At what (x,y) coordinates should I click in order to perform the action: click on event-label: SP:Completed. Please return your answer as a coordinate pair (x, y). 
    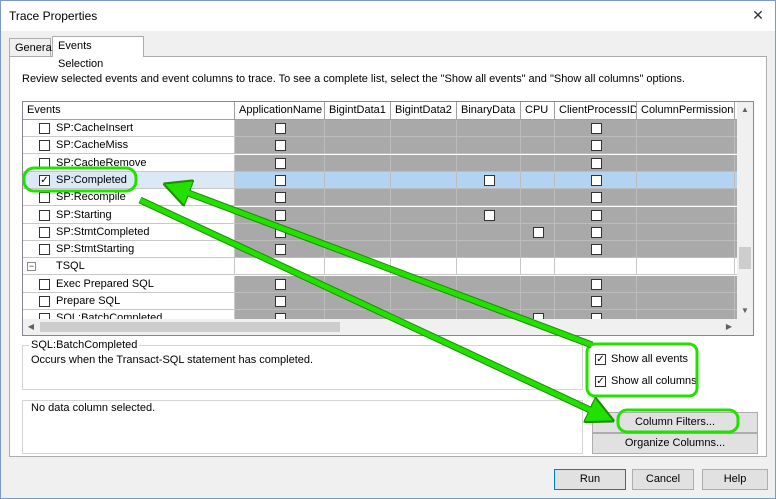
    Looking at the image, I should click on (91, 179).